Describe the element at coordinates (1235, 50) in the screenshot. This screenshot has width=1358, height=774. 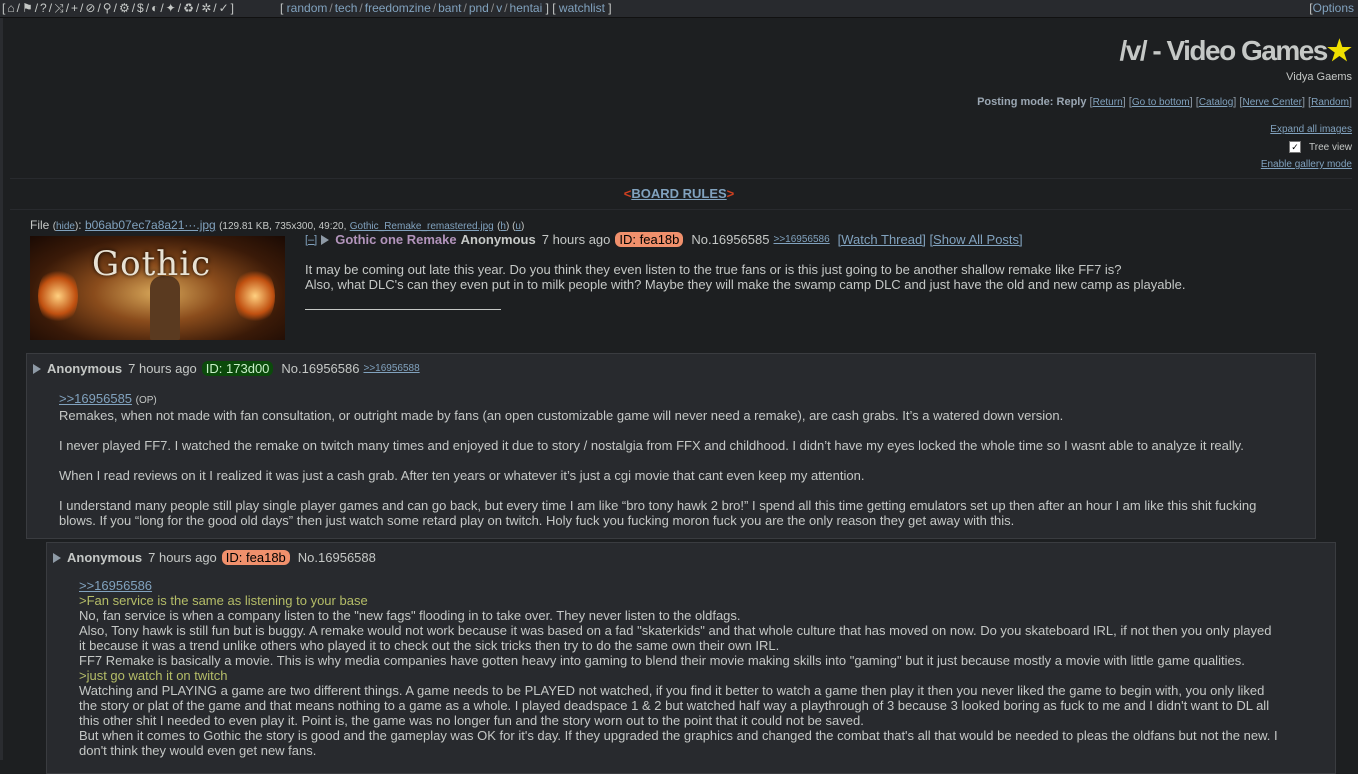
I see `board-title: /v/ - Video Games★` at that location.